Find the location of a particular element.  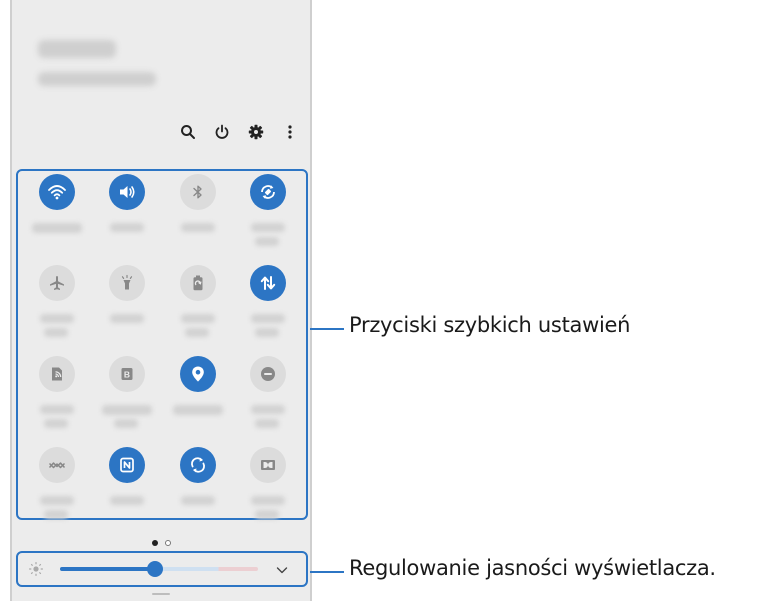

svg-text: B is located at coordinates (127, 375).